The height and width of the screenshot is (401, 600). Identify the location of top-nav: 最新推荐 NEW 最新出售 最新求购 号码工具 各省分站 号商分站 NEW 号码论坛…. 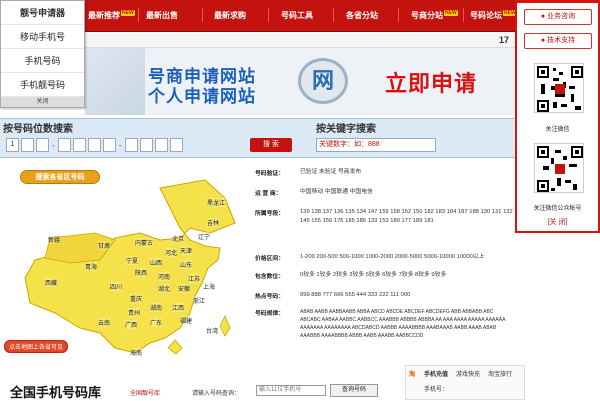
(300, 16).